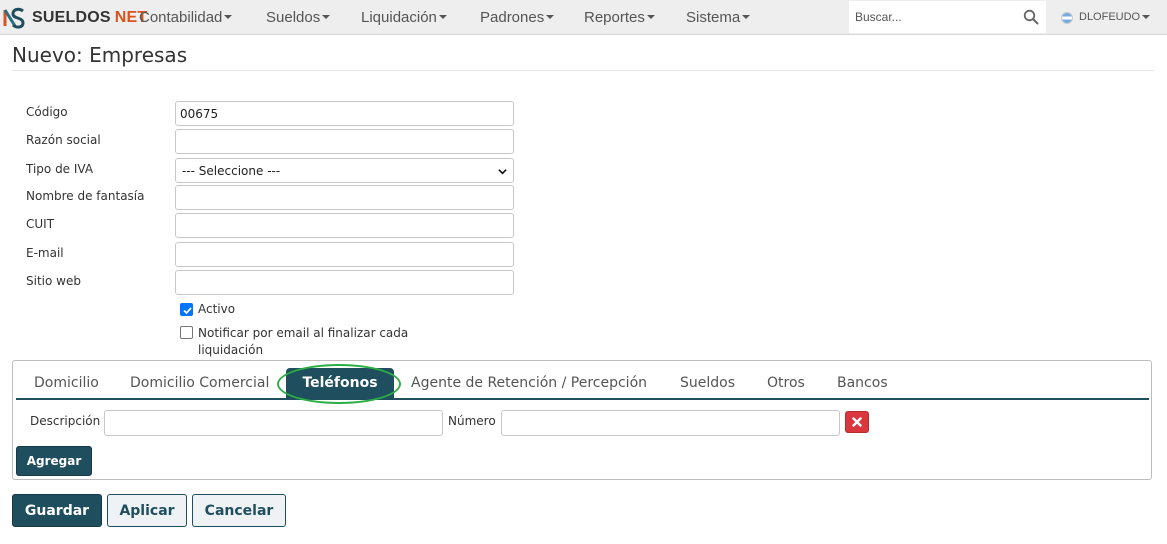  I want to click on tab-bancos: Bancos, so click(862, 383).